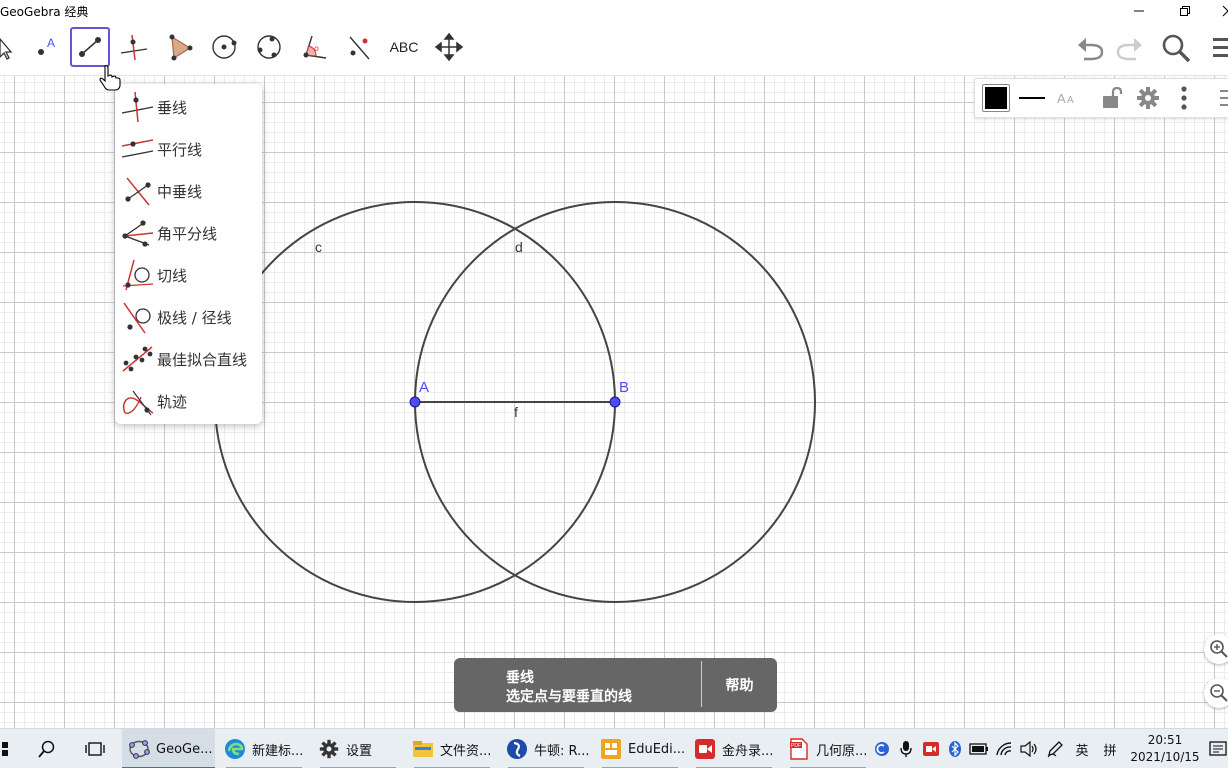  Describe the element at coordinates (172, 401) in the screenshot. I see `menu-item-label: 轨迹` at that location.